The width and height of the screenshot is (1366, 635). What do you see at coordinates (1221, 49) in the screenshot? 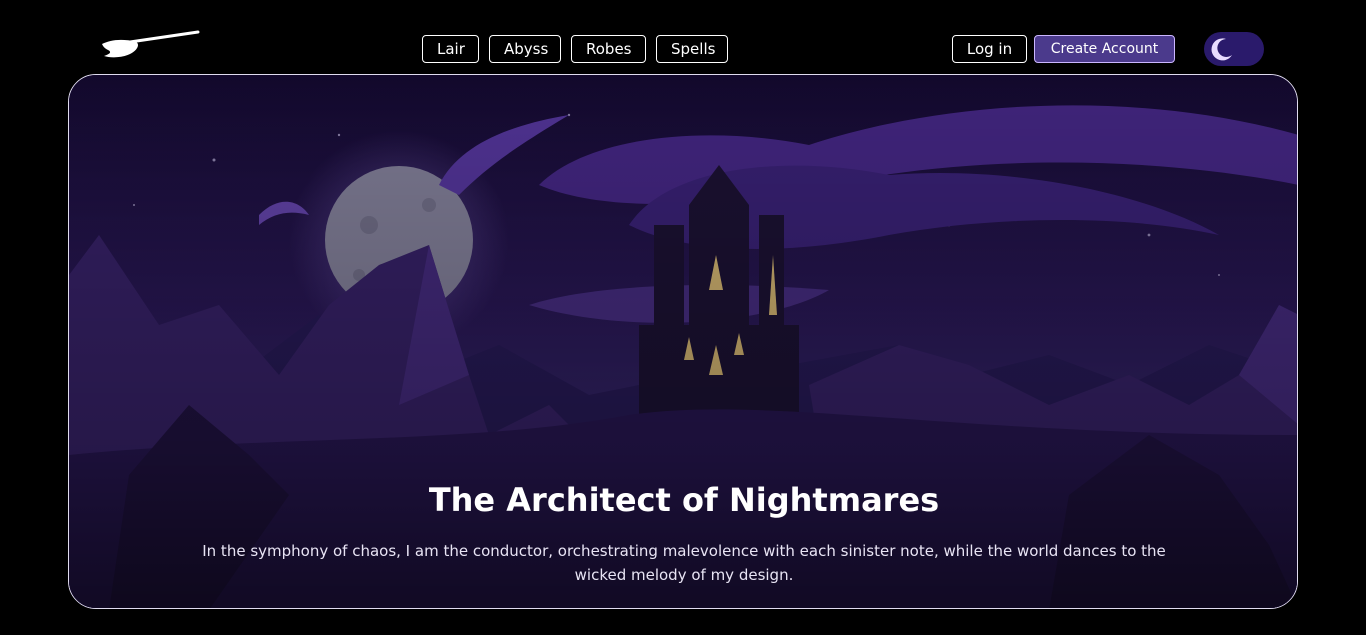
I see `moon-icon` at bounding box center [1221, 49].